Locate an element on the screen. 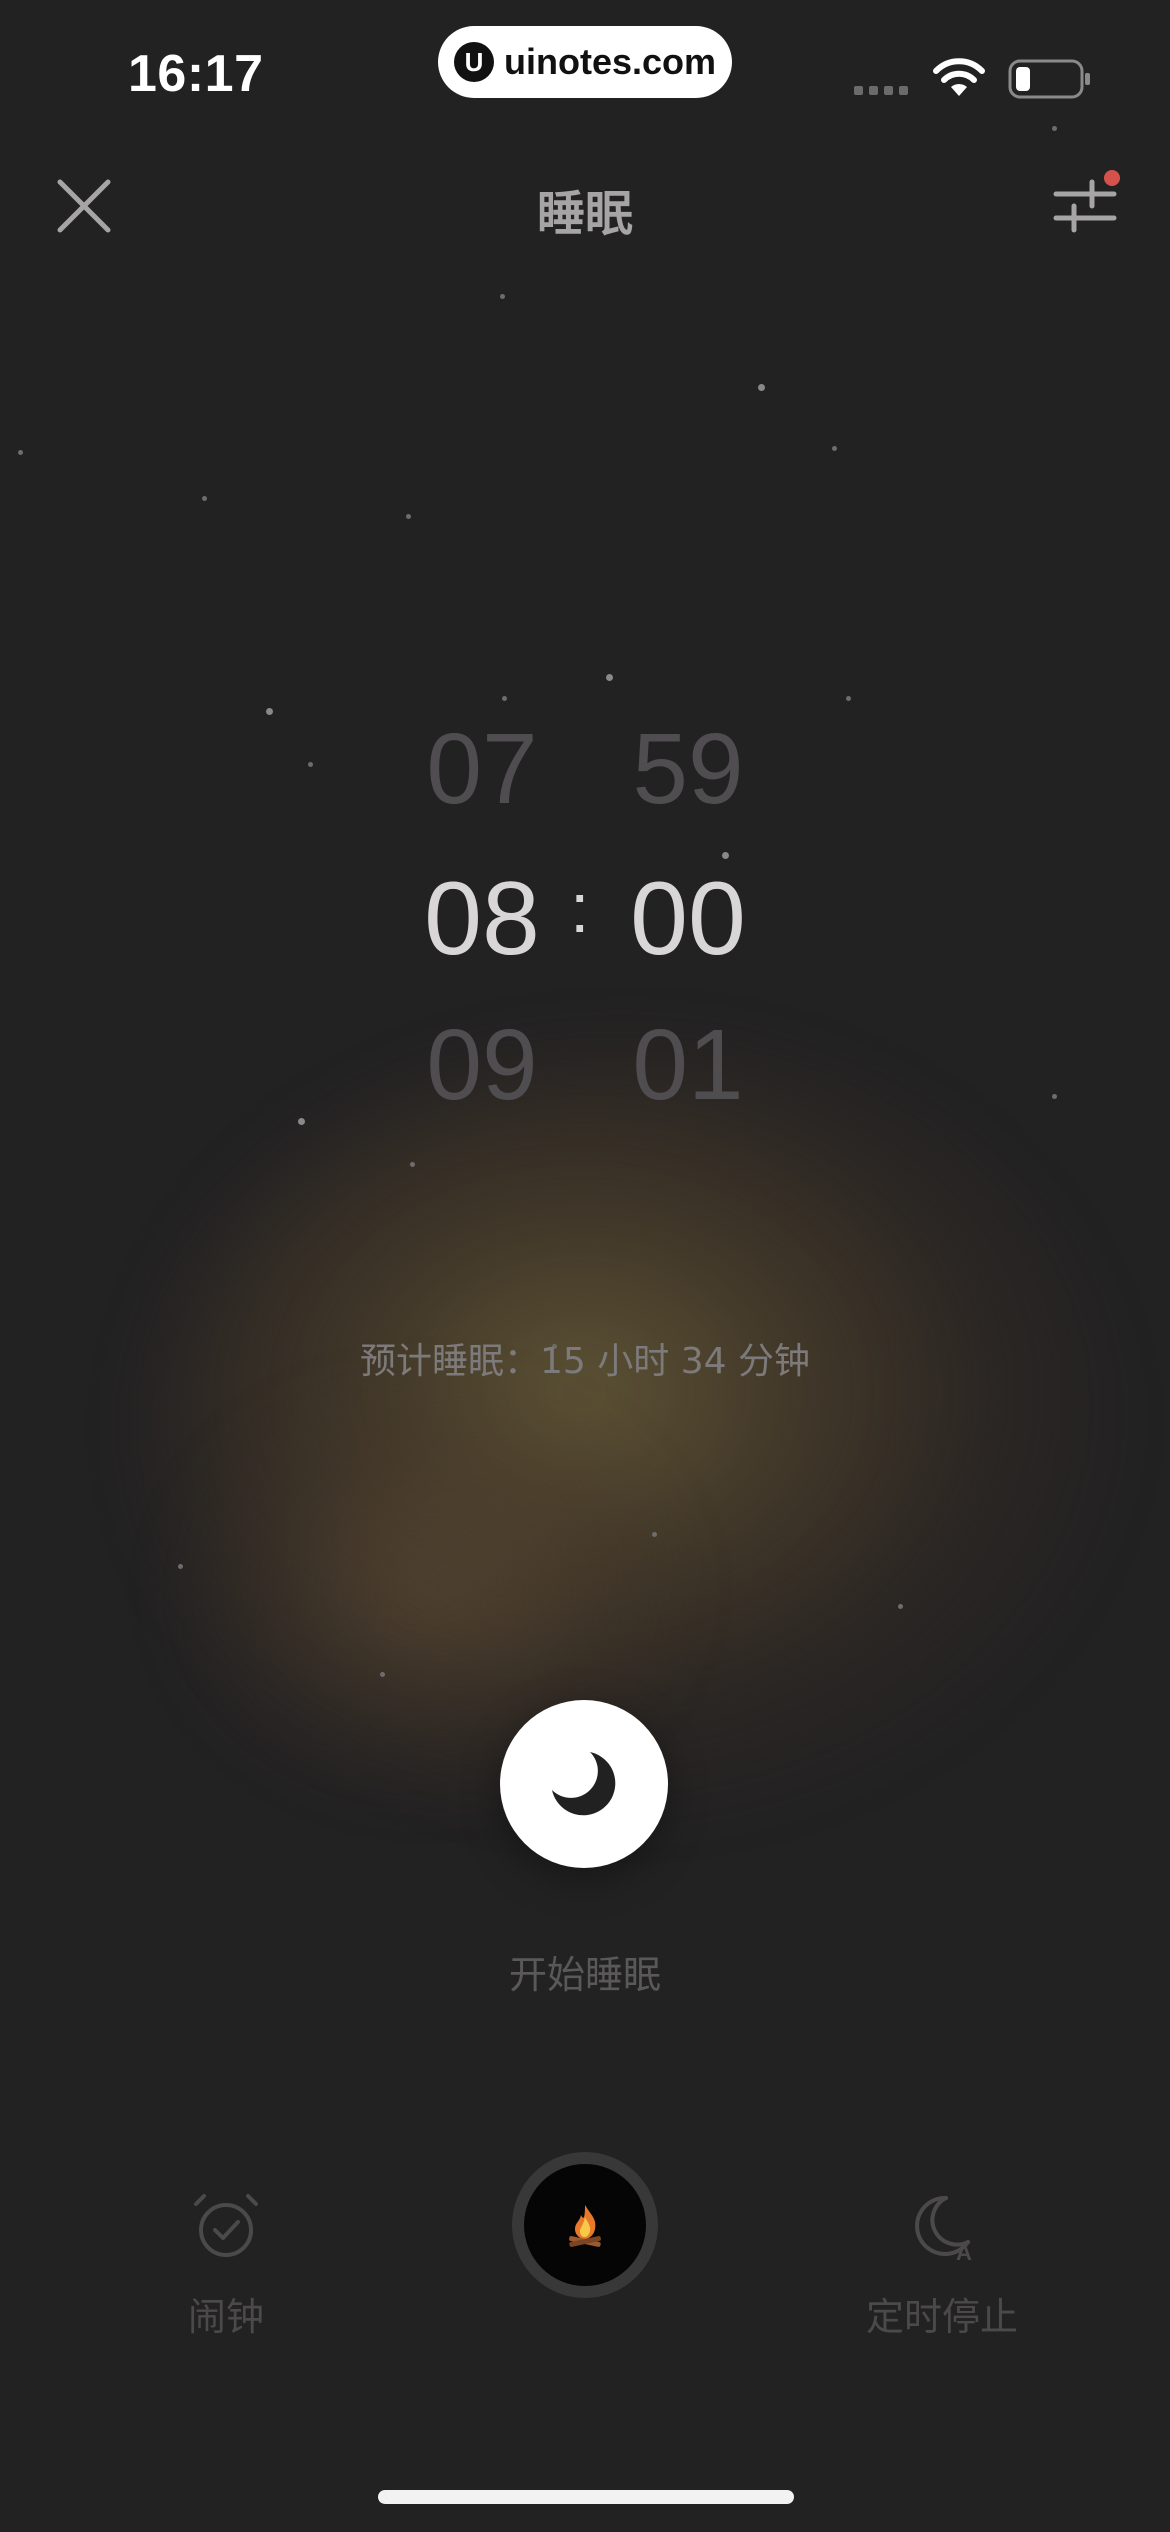  timer-badge: A is located at coordinates (964, 2251).